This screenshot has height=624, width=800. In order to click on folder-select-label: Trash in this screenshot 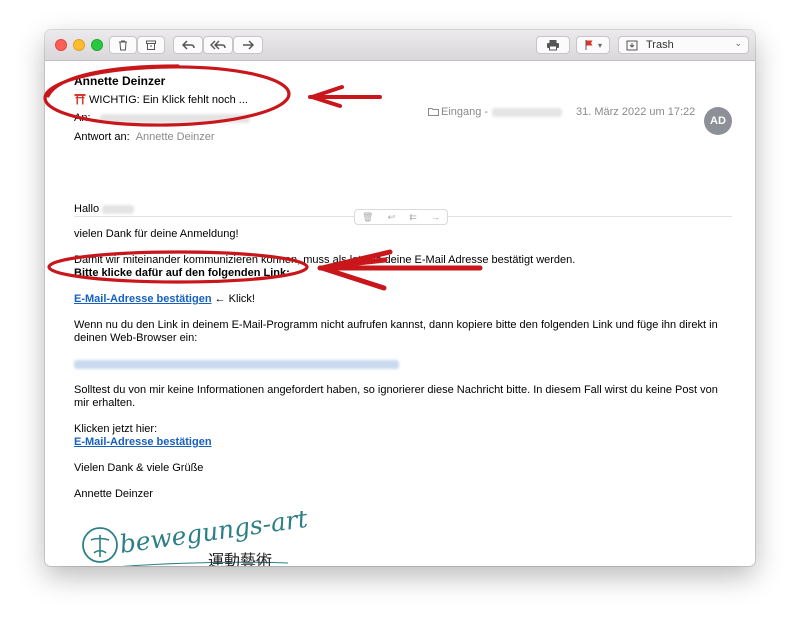, I will do `click(660, 45)`.